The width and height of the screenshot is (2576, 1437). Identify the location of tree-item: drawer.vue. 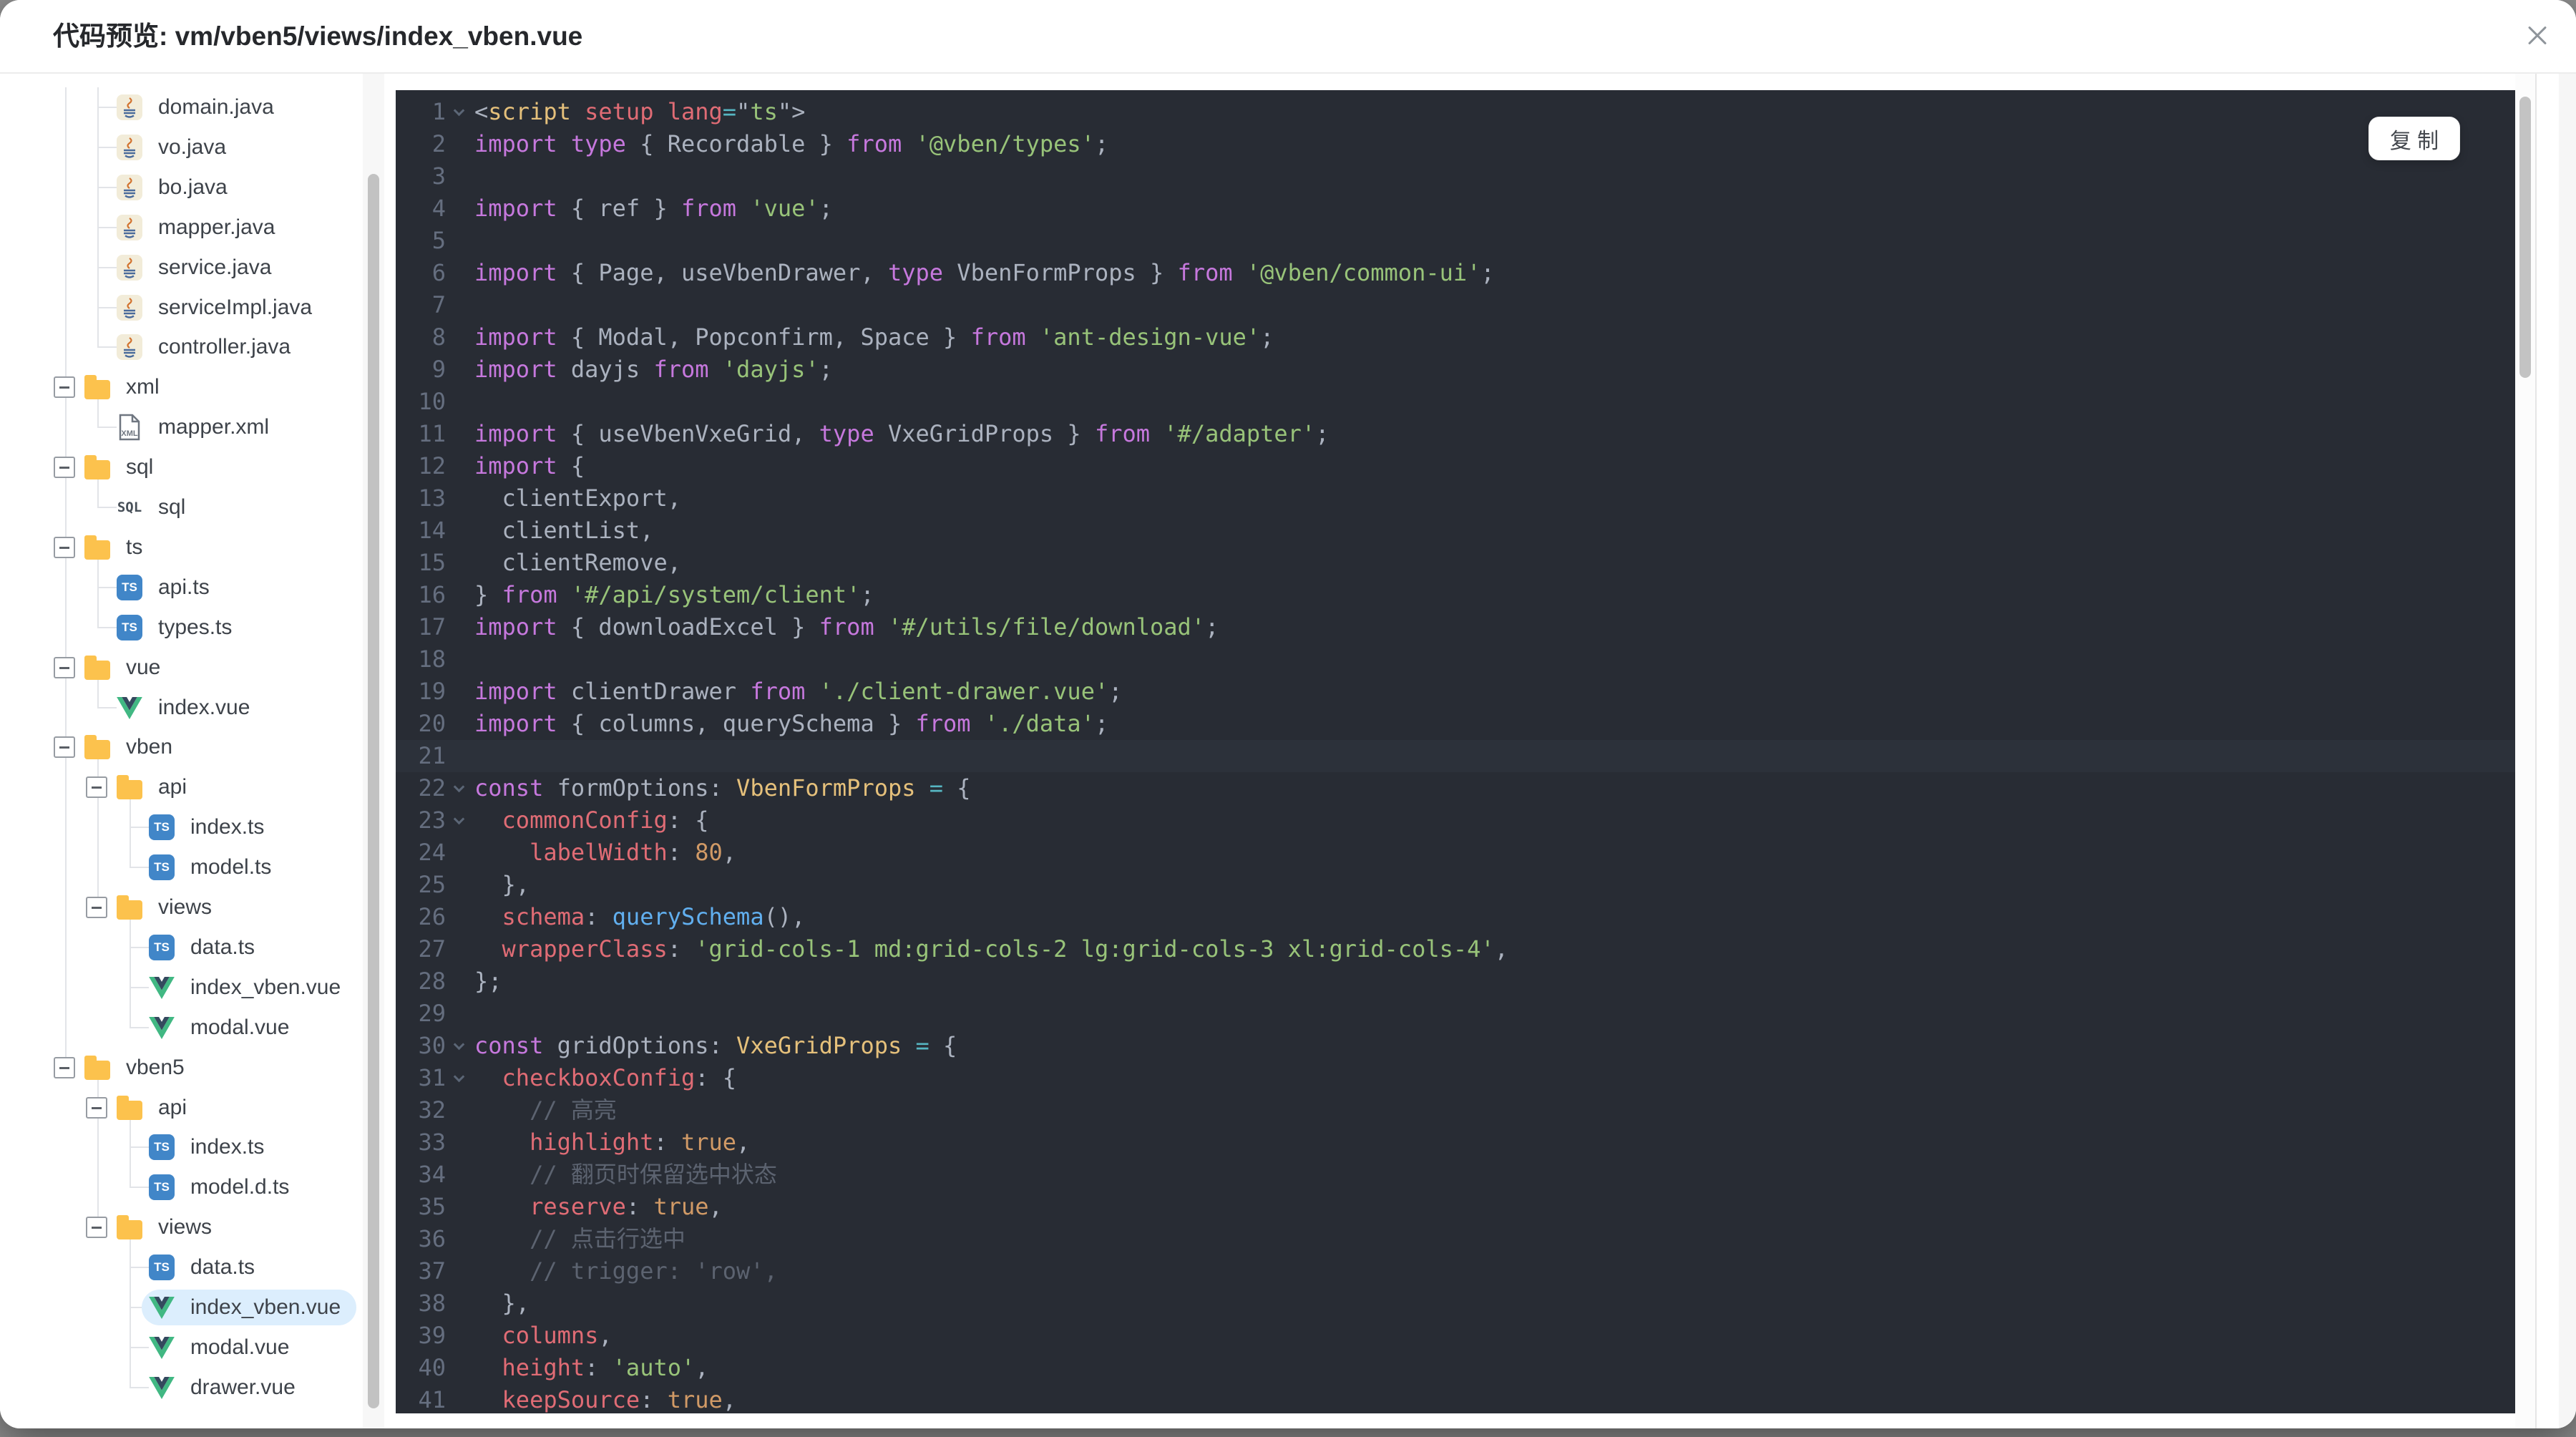
(226, 1388).